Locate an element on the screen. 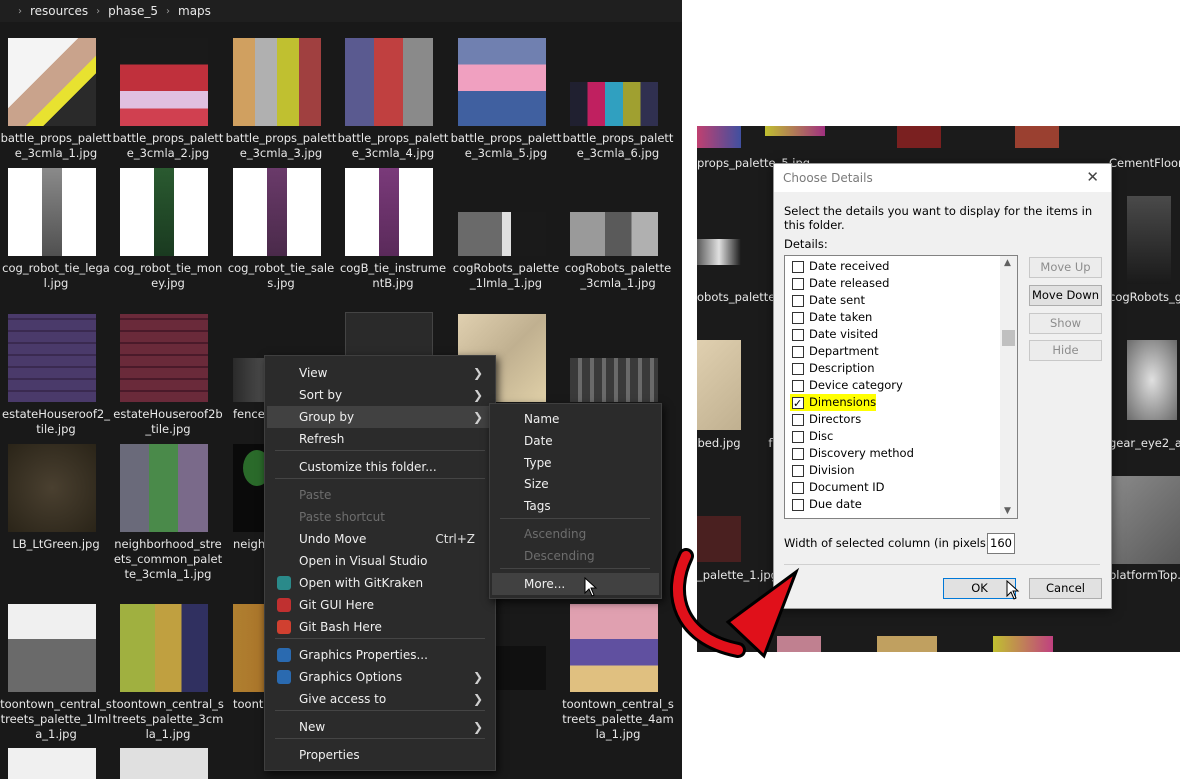  context-menu-item: Graphics Options ❯ is located at coordinates (380, 677).